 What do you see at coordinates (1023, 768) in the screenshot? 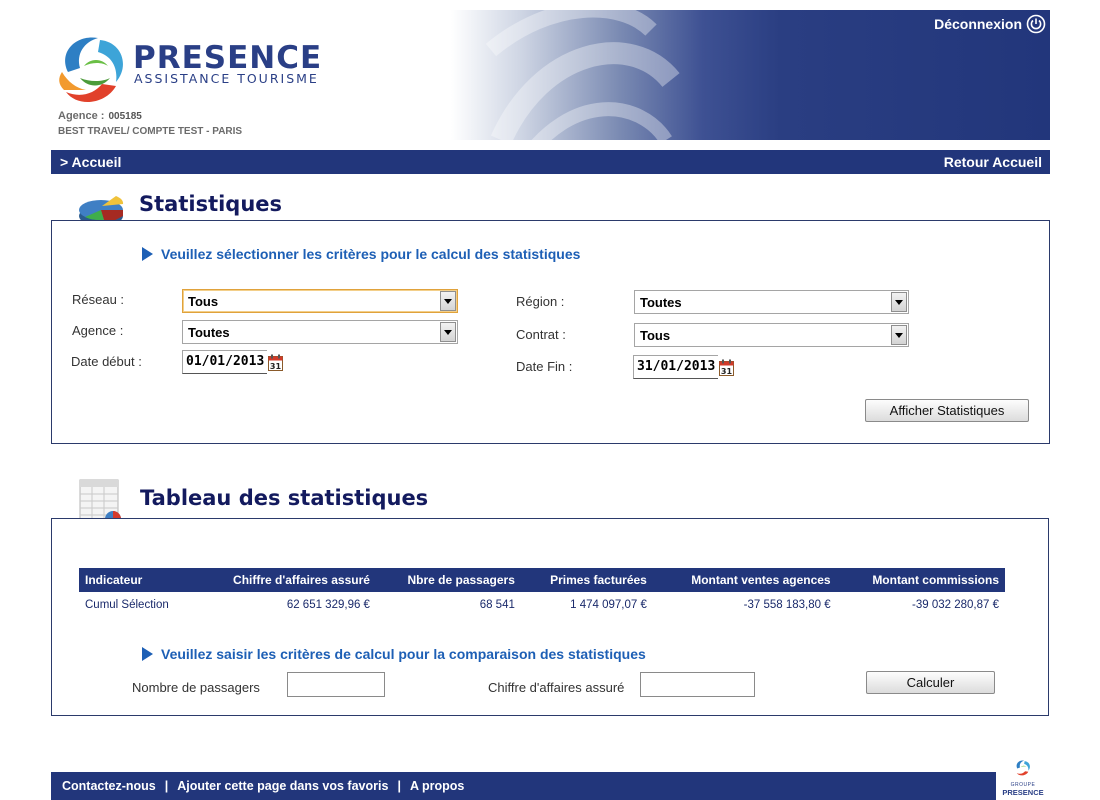
I see `presence-logo-small-icon` at bounding box center [1023, 768].